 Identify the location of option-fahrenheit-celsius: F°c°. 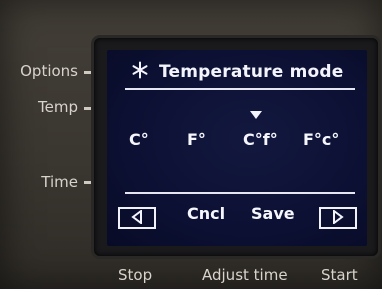
(321, 139).